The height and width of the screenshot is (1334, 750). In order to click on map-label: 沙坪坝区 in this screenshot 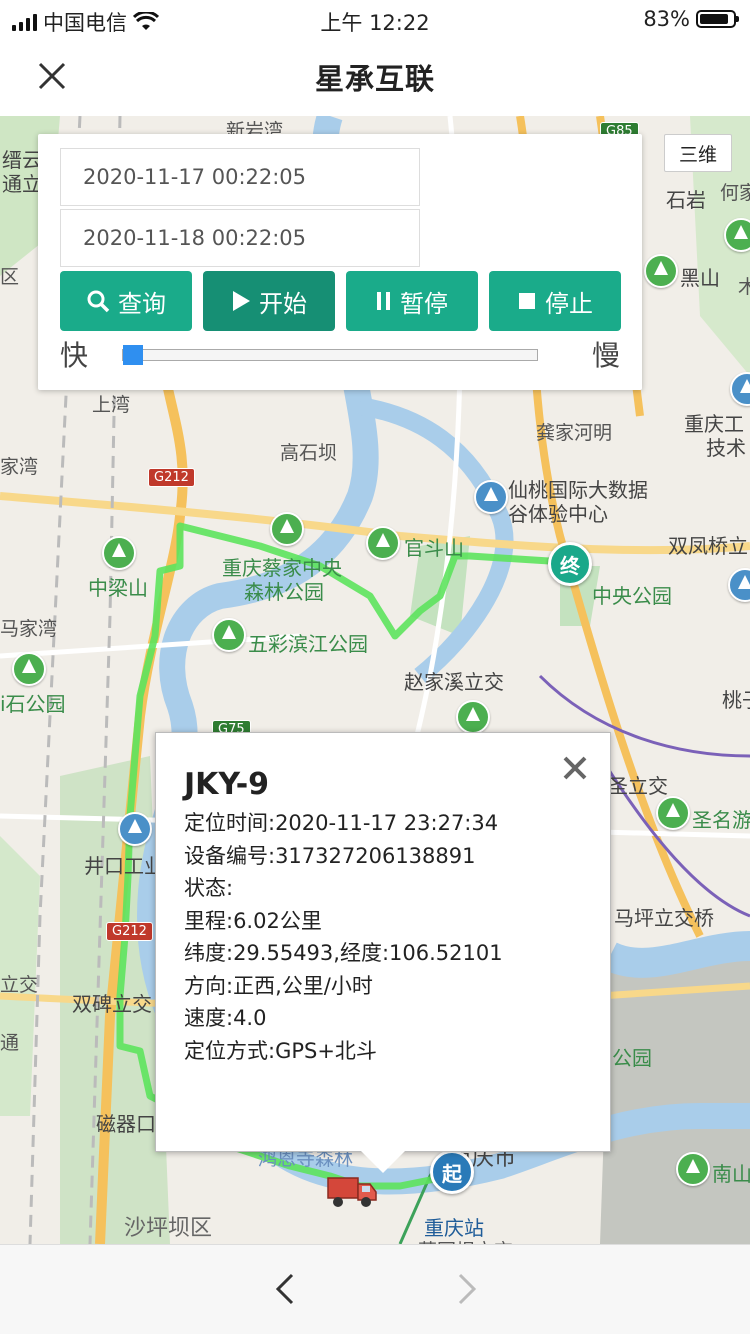, I will do `click(168, 1228)`.